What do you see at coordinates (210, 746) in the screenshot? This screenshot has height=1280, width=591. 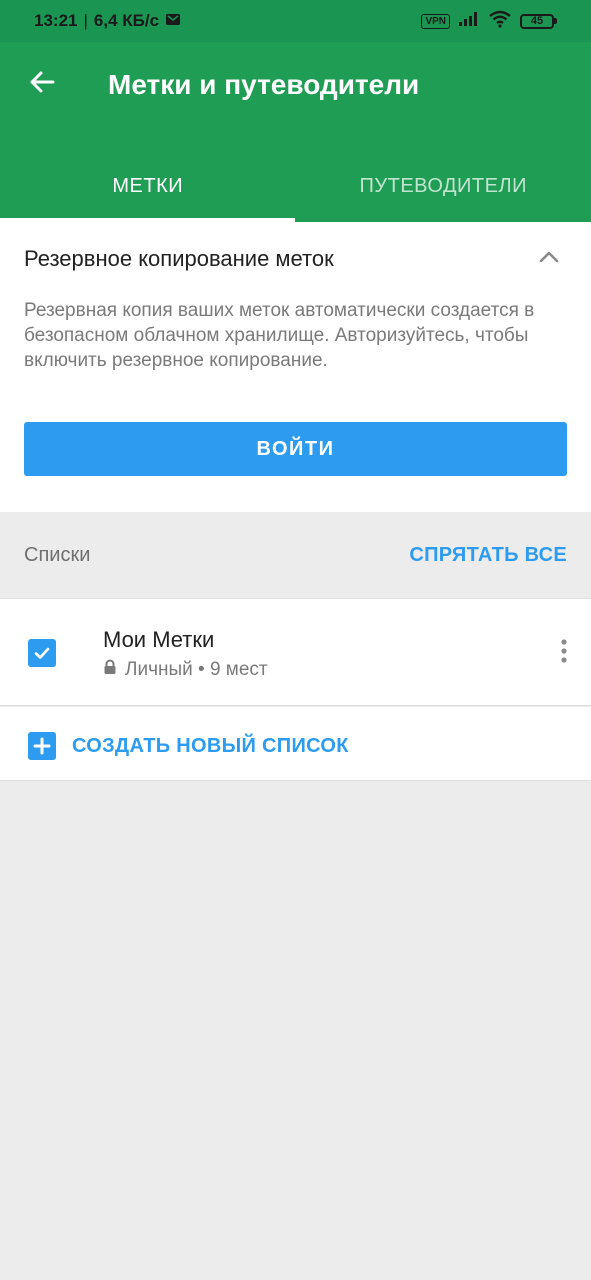 I see `create-list-label: СОЗДАТЬ НОВЫЙ СПИСОК` at bounding box center [210, 746].